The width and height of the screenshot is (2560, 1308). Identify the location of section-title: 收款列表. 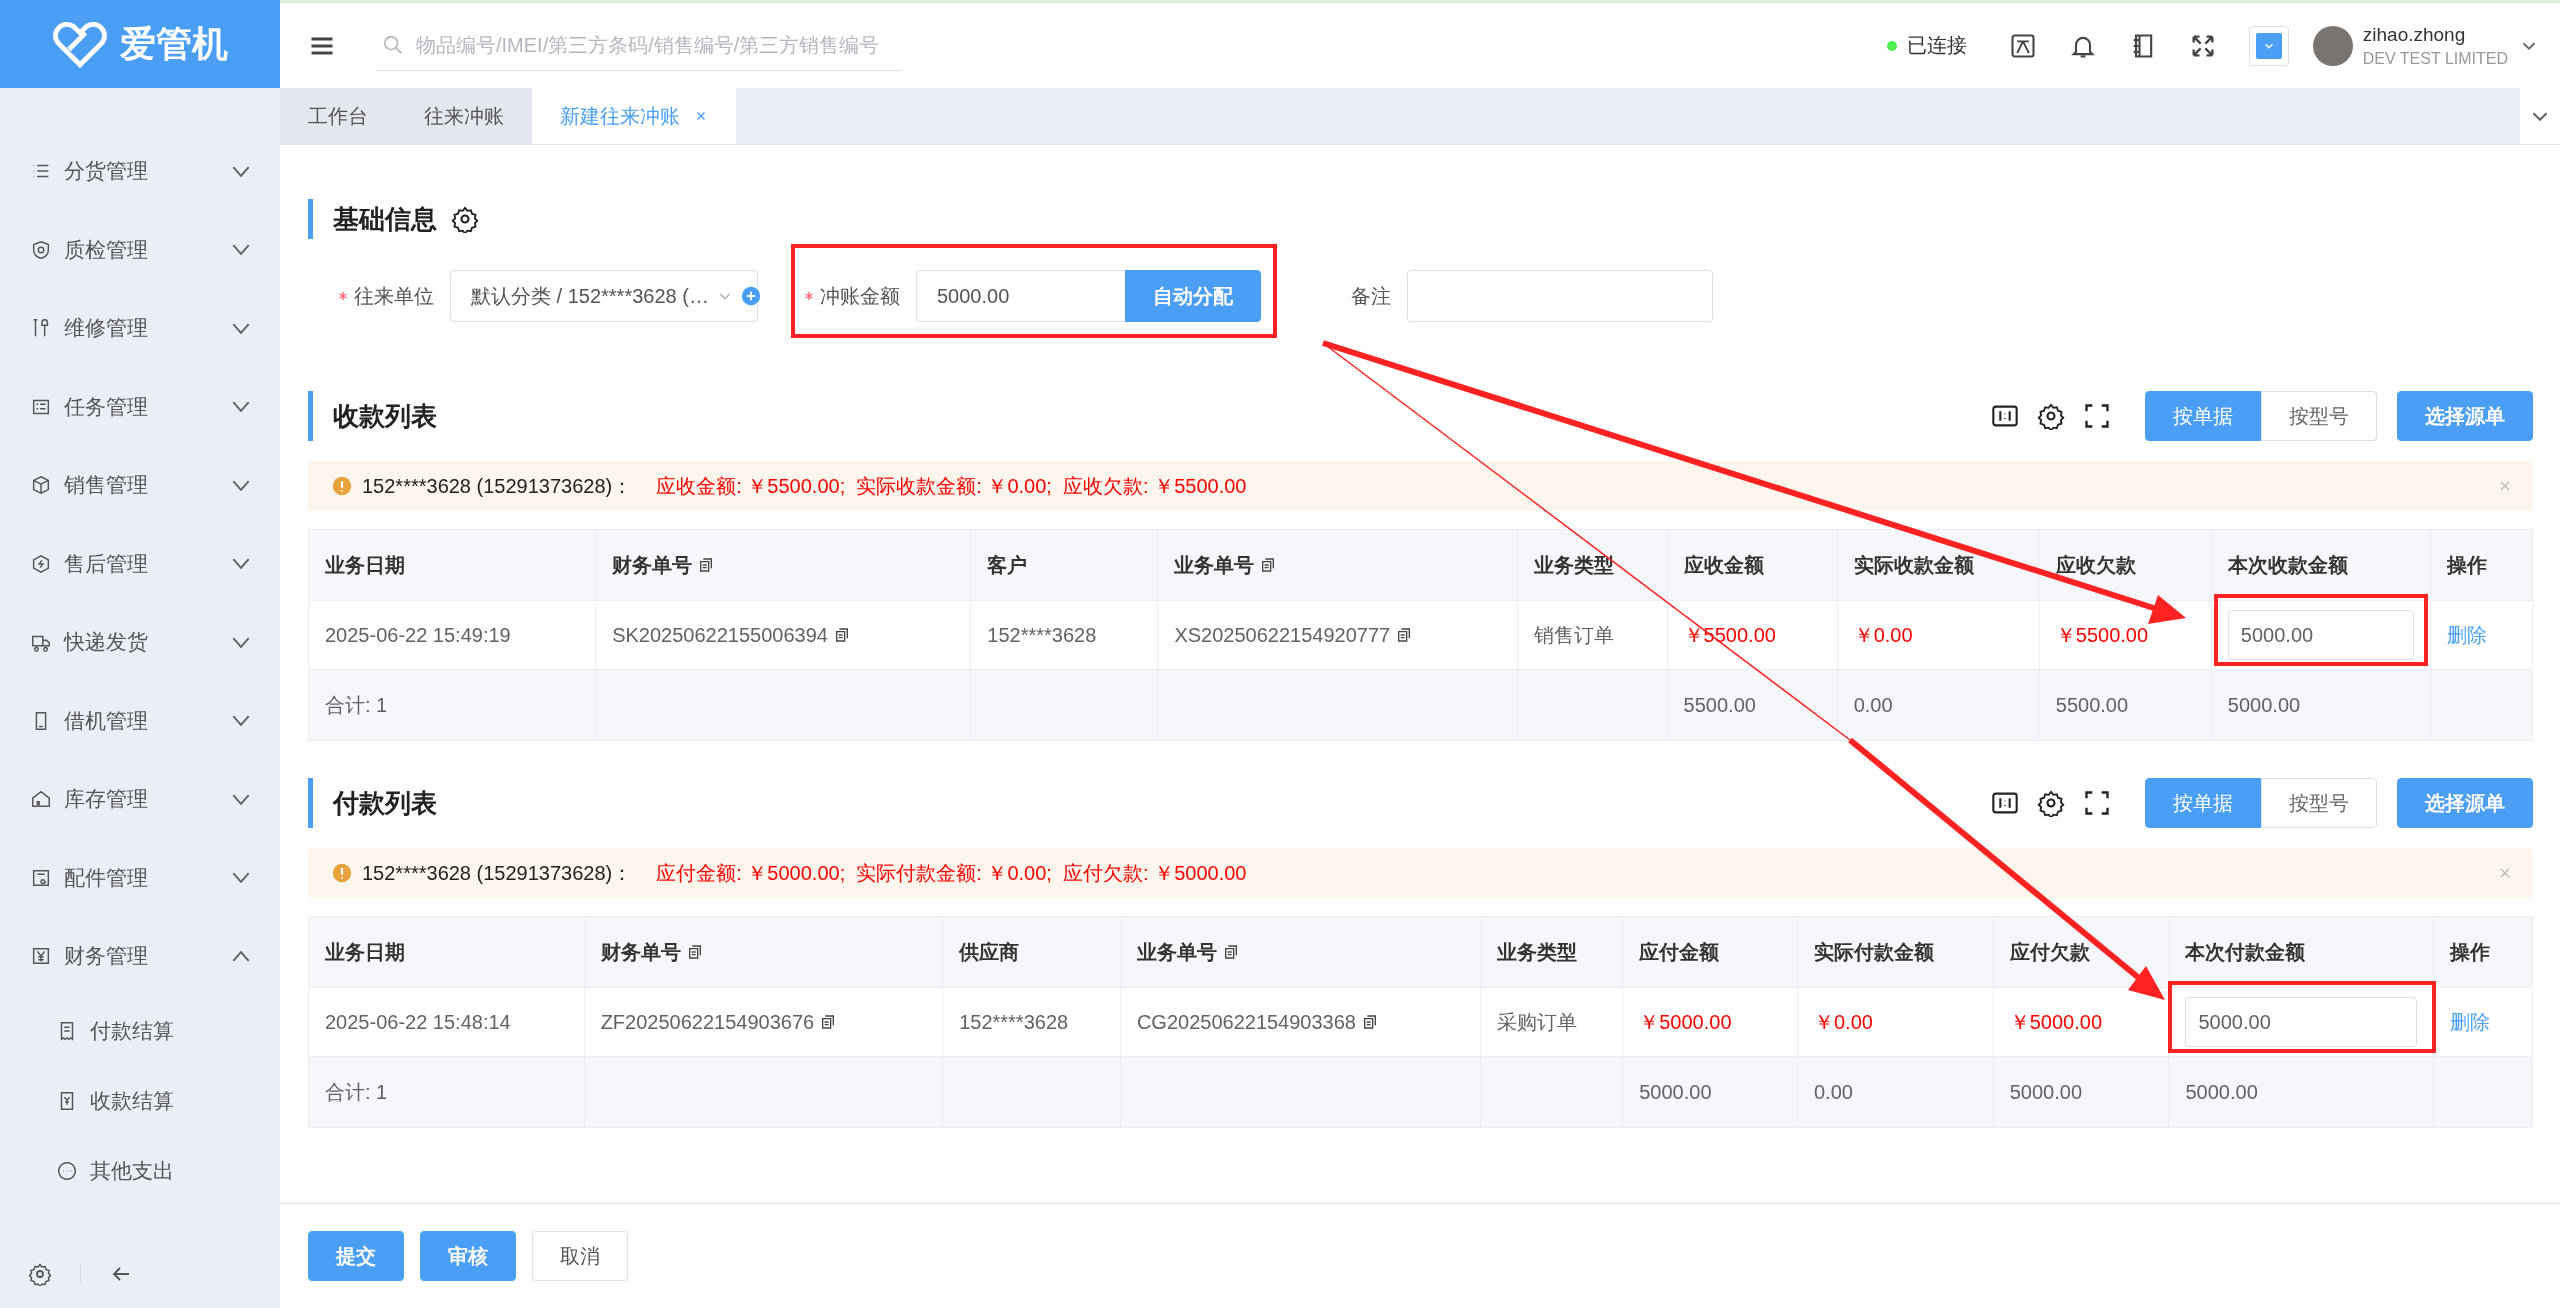
(385, 416).